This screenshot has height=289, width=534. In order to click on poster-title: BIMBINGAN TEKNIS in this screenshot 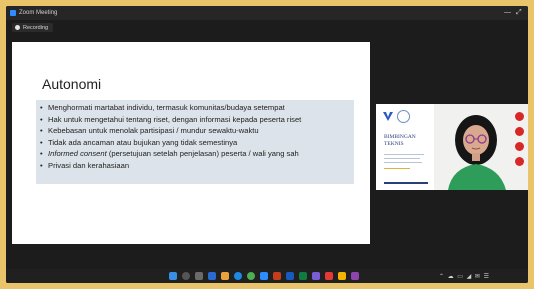, I will do `click(400, 140)`.